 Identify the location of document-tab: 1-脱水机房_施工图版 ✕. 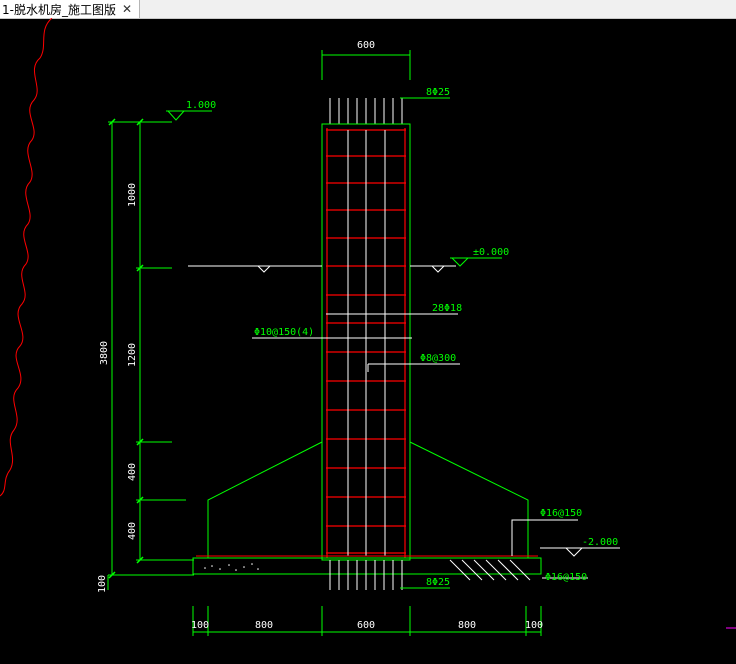
(70, 9).